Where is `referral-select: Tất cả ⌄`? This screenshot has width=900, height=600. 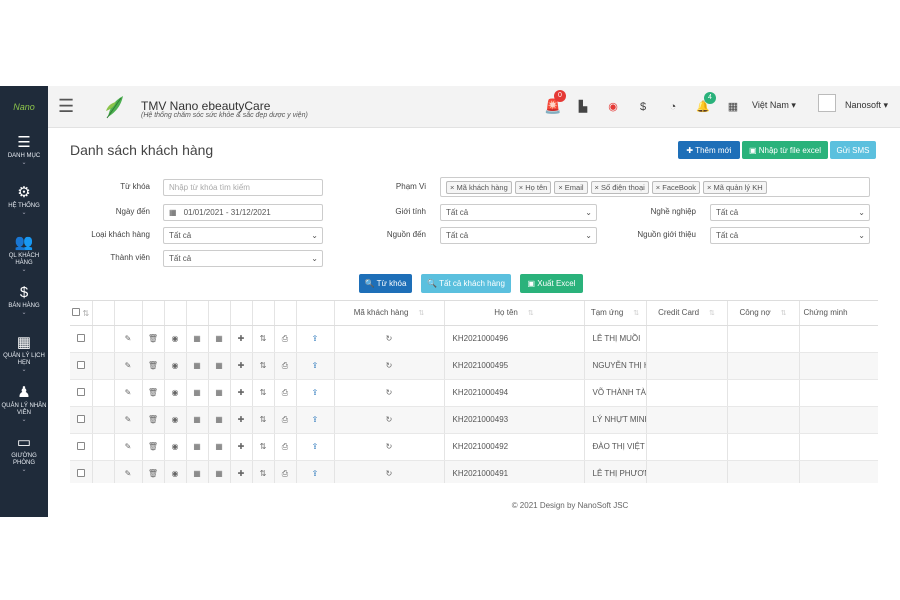 referral-select: Tất cả ⌄ is located at coordinates (790, 235).